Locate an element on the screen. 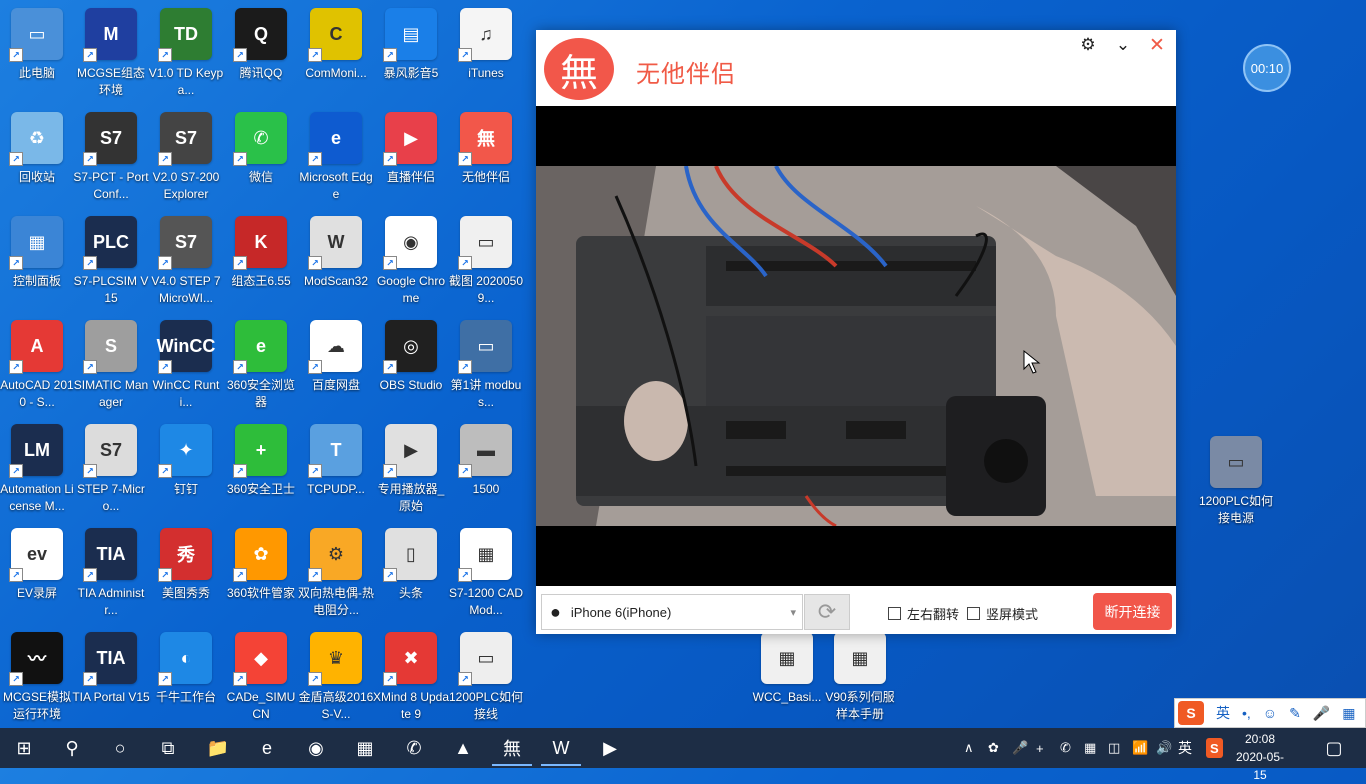 The height and width of the screenshot is (784, 1366). desktop-shortcut: ▤ ↗ 暴风影音5 is located at coordinates (411, 50).